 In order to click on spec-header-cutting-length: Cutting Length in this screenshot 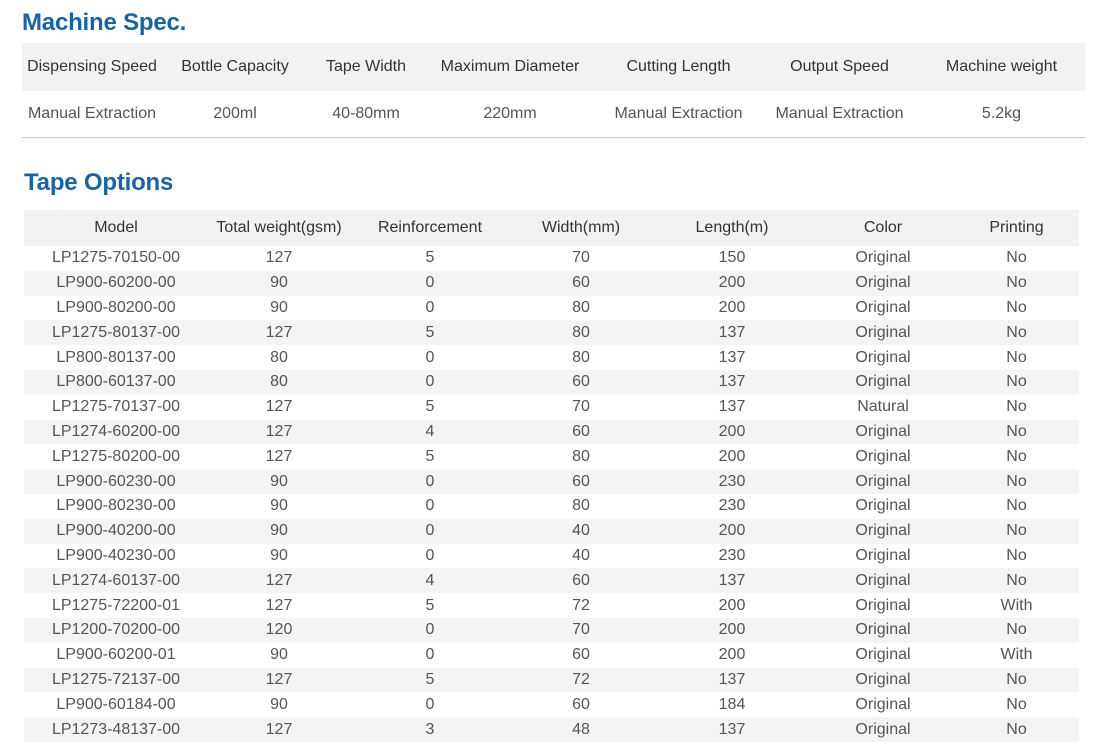, I will do `click(678, 67)`.